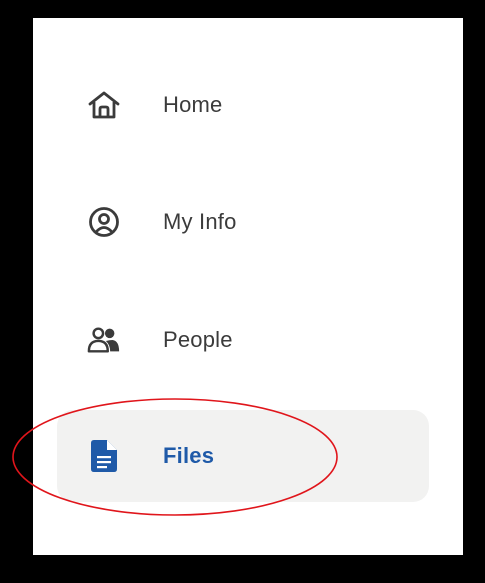 Image resolution: width=485 pixels, height=583 pixels. I want to click on sidebar-item-label: My Info, so click(200, 221).